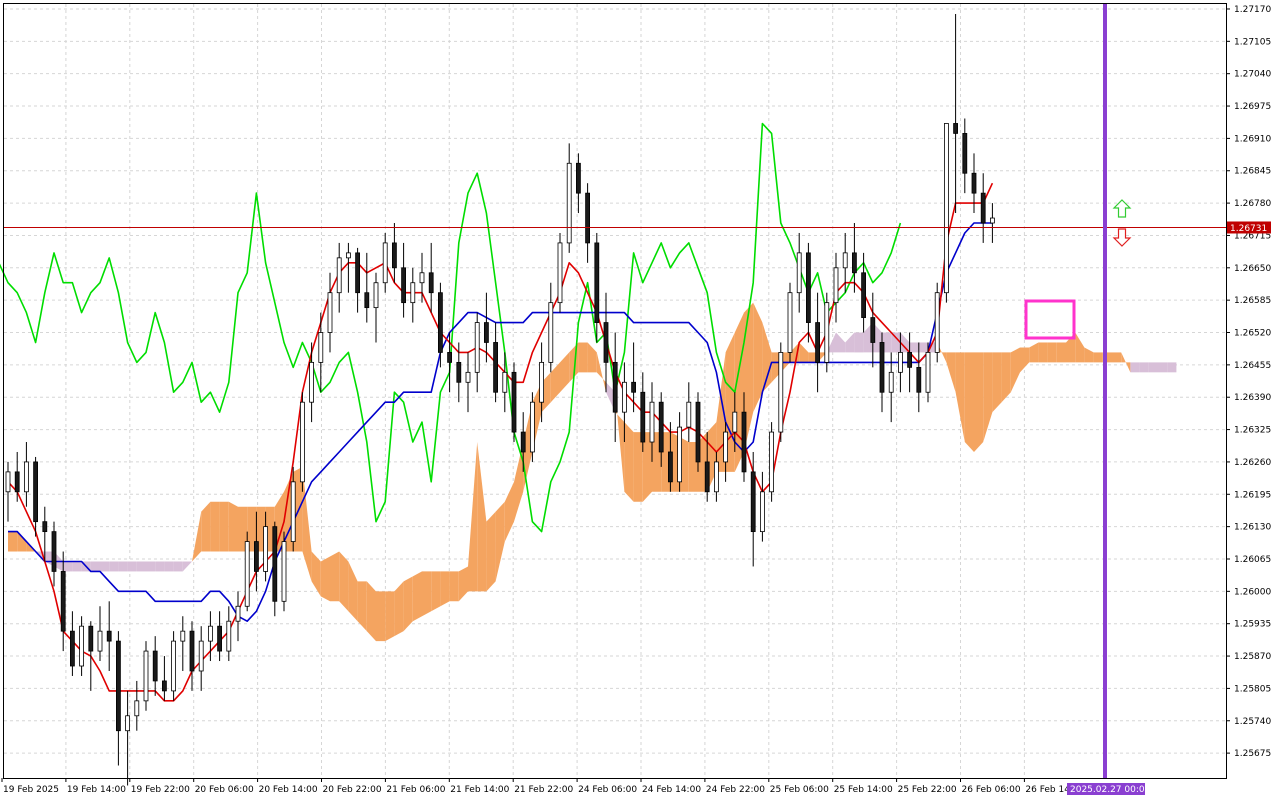  What do you see at coordinates (991, 790) in the screenshot?
I see `time-tick-label: 26 Feb 06:00` at bounding box center [991, 790].